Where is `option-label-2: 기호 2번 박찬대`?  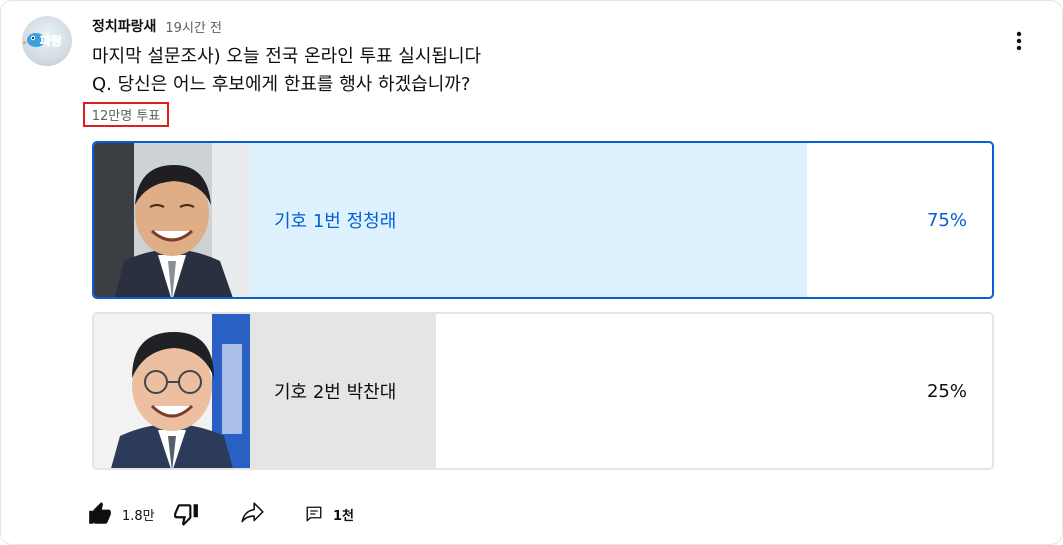 option-label-2: 기호 2번 박찬대 is located at coordinates (335, 392).